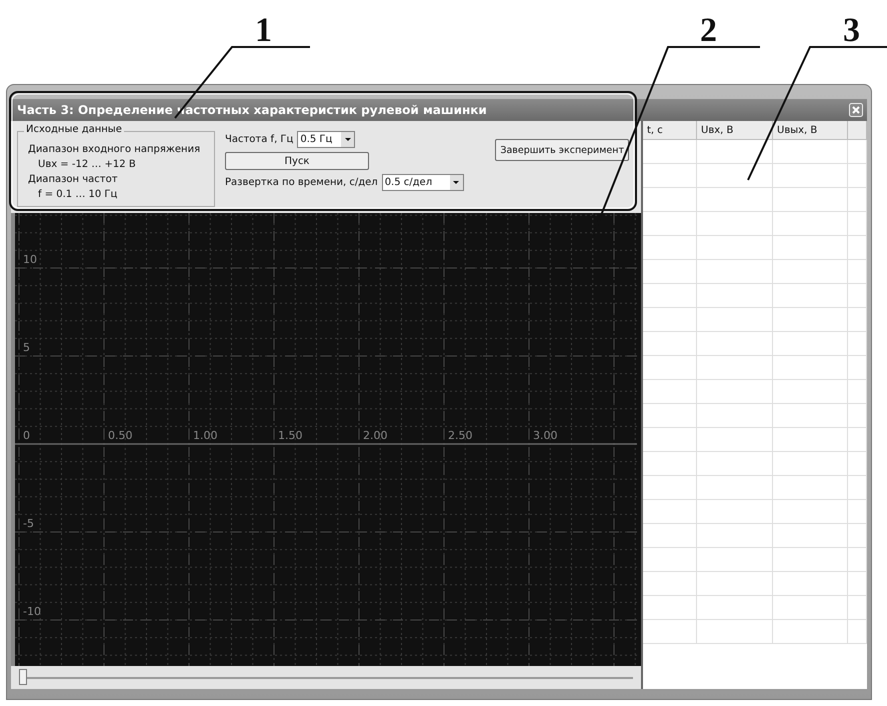 The image size is (887, 706). What do you see at coordinates (810, 130) in the screenshot?
I see `column-header: Uвых, В` at bounding box center [810, 130].